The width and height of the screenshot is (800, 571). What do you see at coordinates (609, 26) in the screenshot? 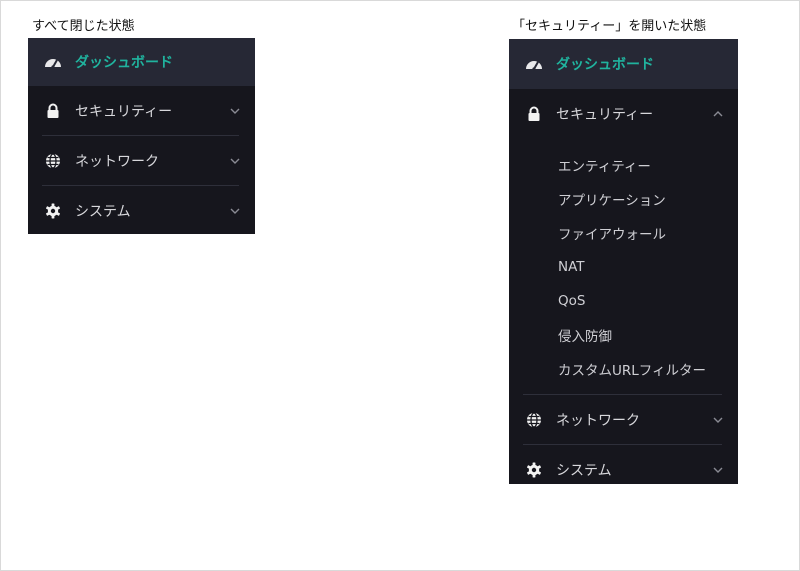
I see `caption-open-state: 「セキュリティー」を開いた状態` at bounding box center [609, 26].